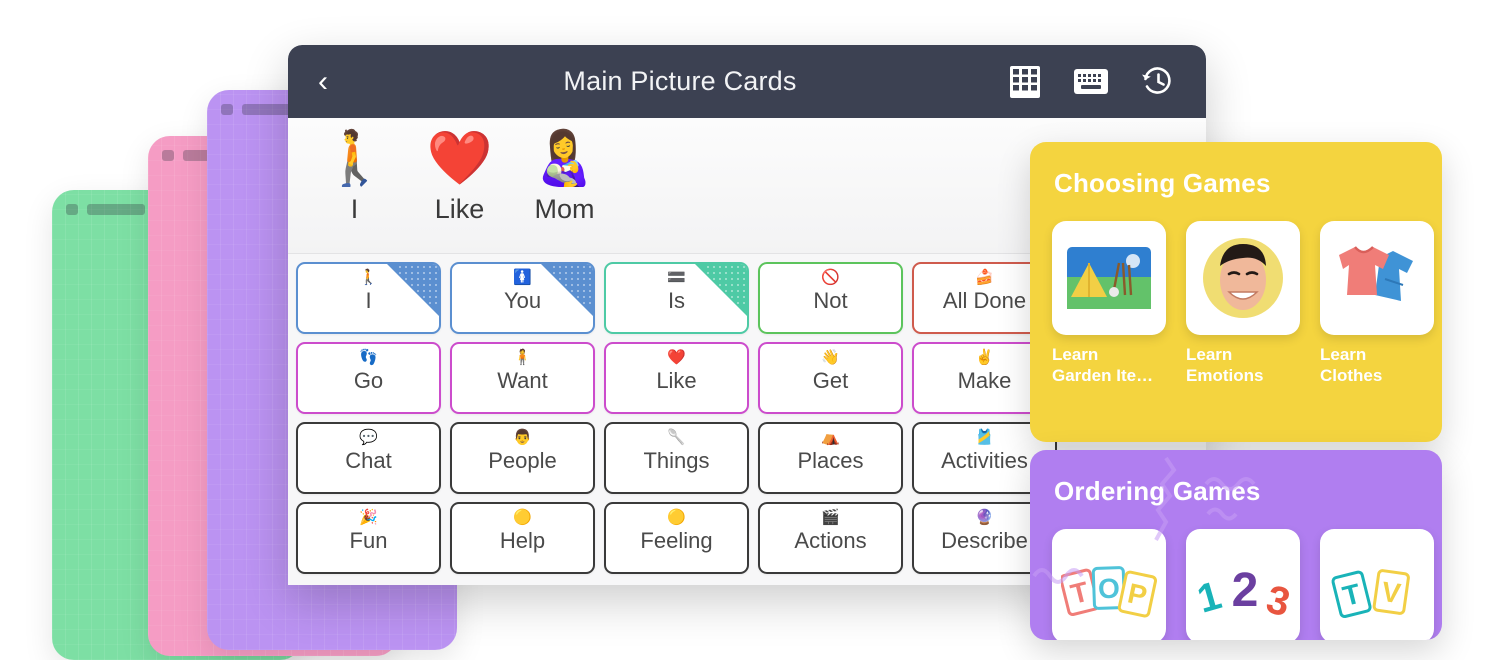 The width and height of the screenshot is (1500, 660). Describe the element at coordinates (564, 158) in the screenshot. I see `mother-and-baby-icon: 👩‍🍼` at that location.